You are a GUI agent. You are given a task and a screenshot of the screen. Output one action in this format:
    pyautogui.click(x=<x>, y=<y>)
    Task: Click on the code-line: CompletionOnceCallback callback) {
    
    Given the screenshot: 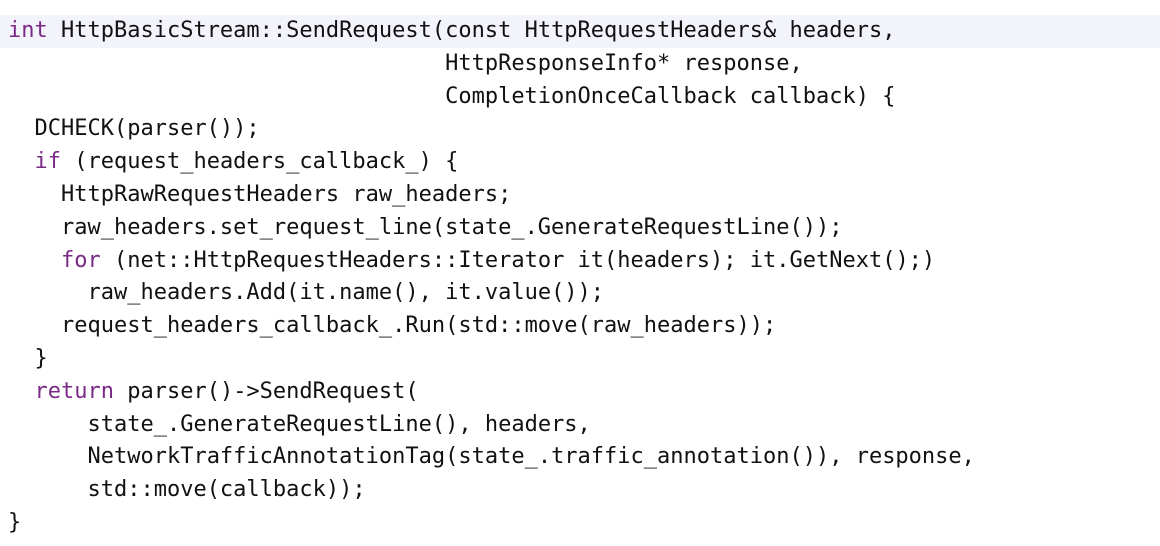 What is the action you would take?
    pyautogui.click(x=583, y=97)
    